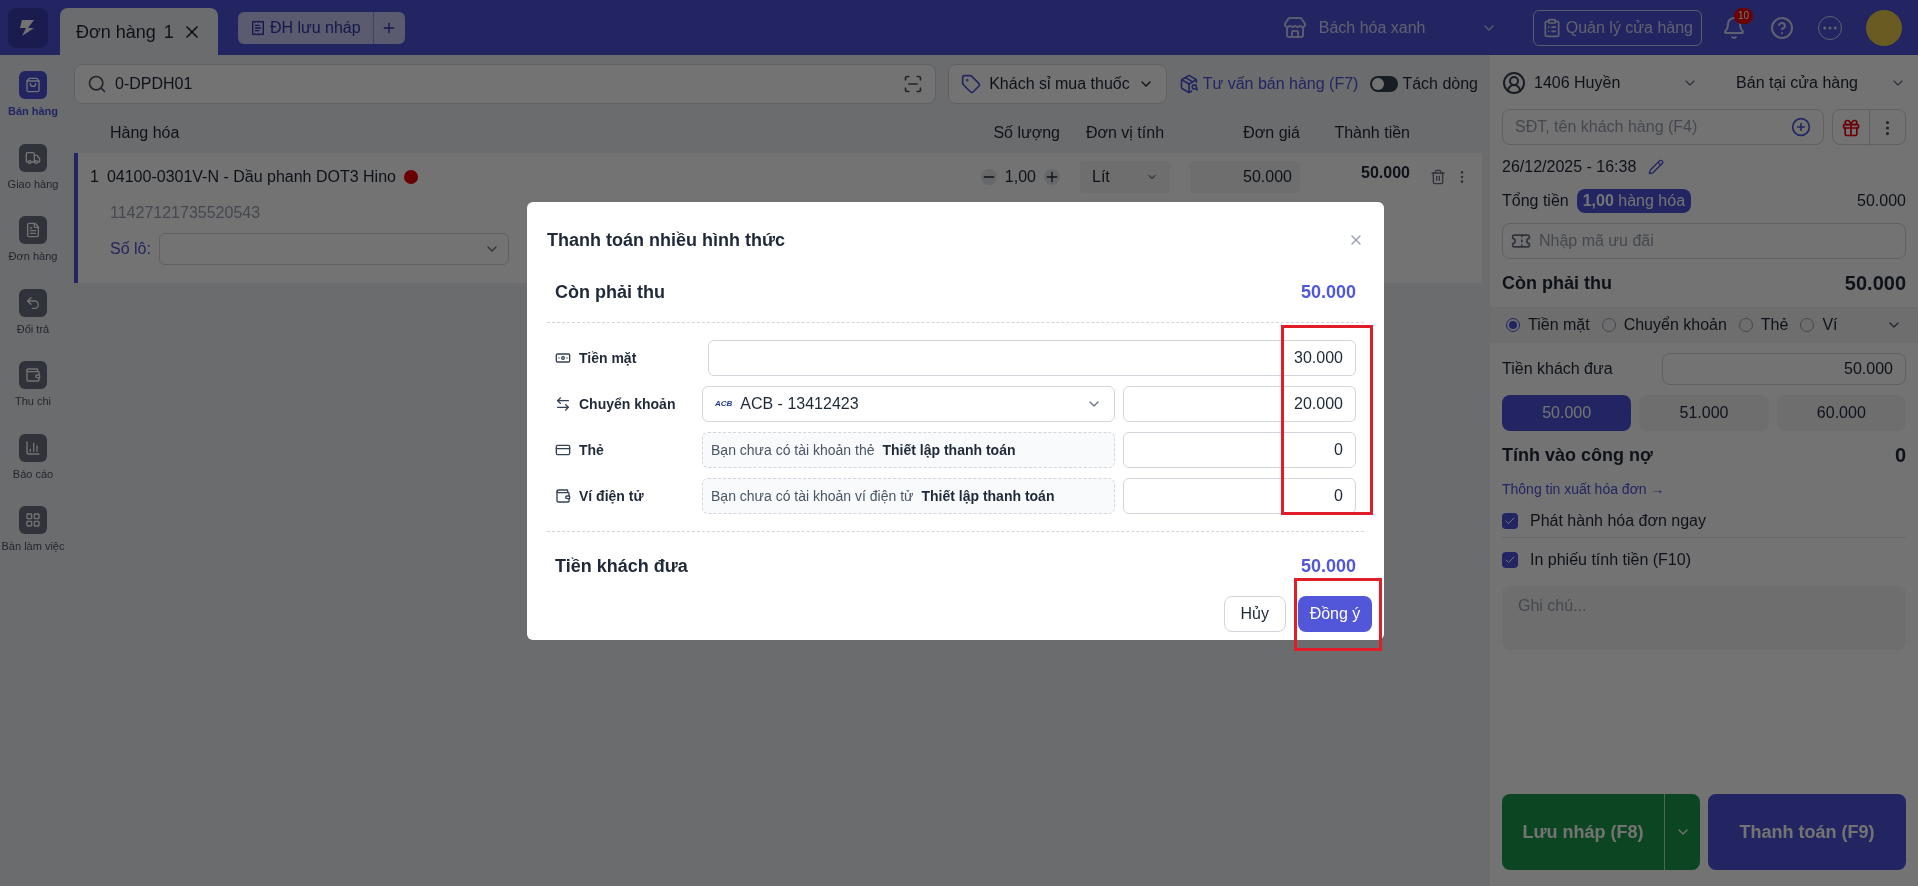  I want to click on minus-icon, so click(988, 177).